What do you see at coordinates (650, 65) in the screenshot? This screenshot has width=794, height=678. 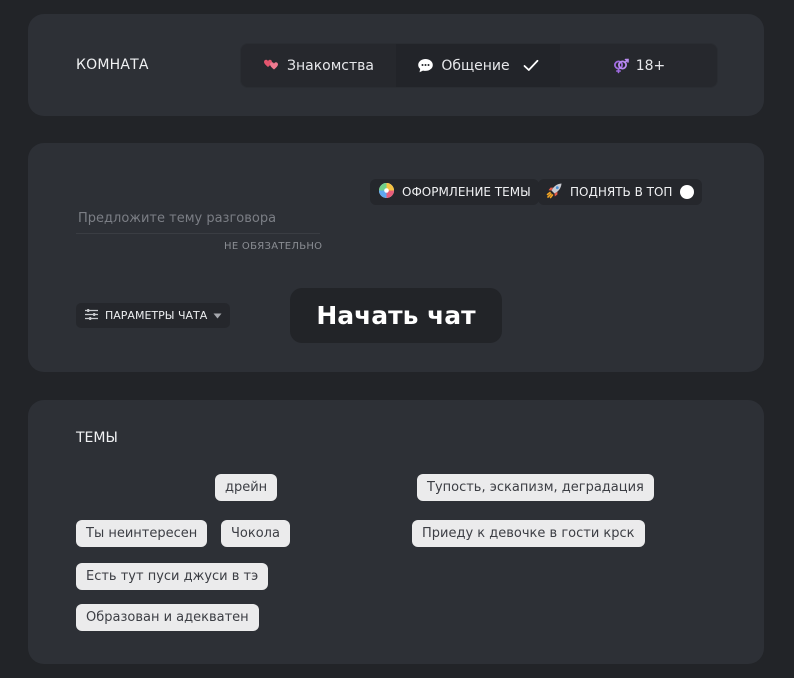 I see `room-option-label: 18+` at bounding box center [650, 65].